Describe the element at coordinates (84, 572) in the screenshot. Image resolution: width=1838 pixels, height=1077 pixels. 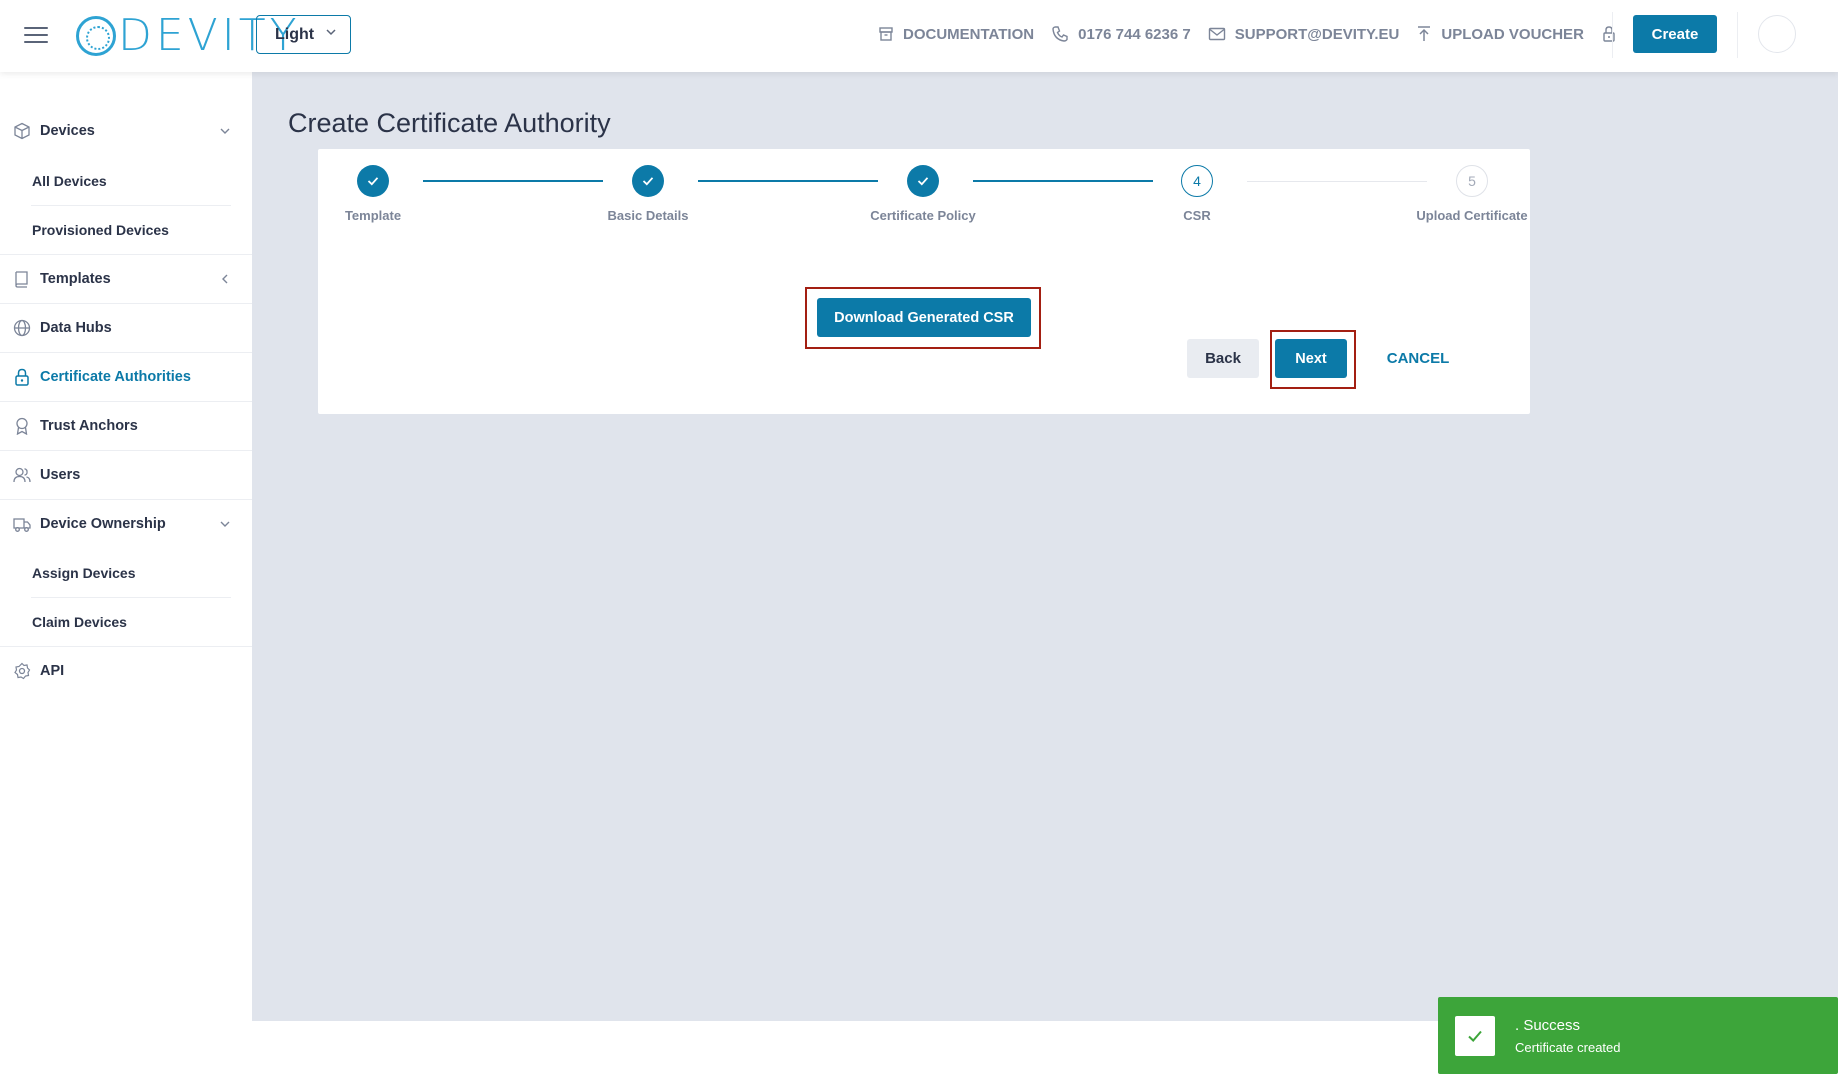
I see `sidebar-item-label: Assign Devices` at that location.